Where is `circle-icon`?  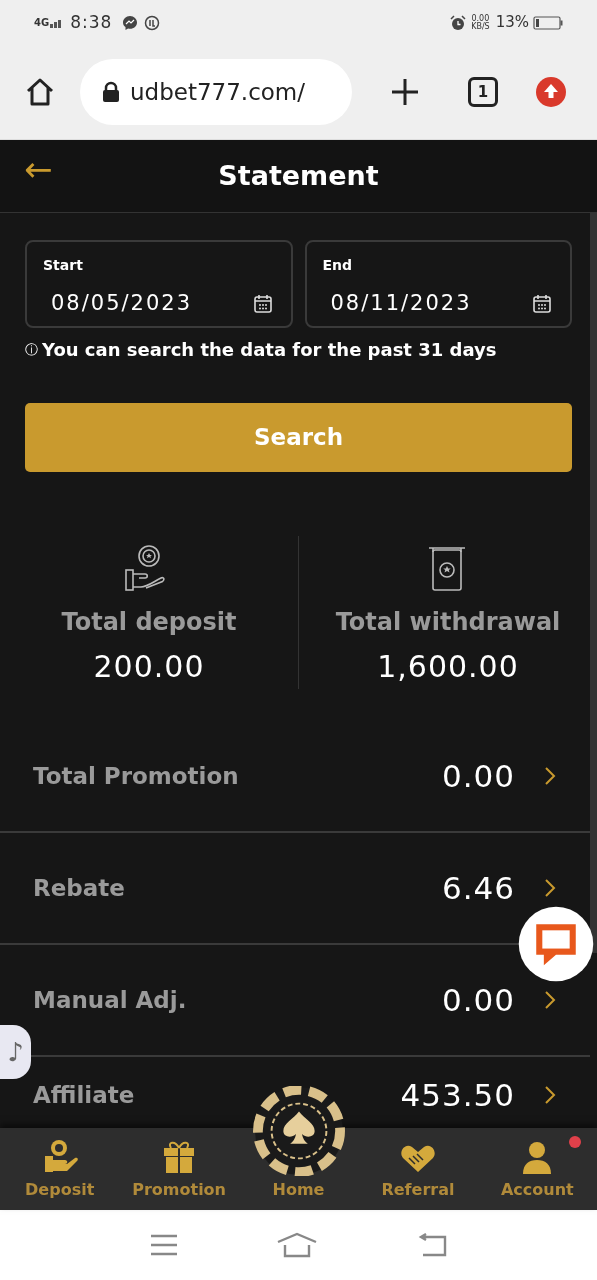 circle-icon is located at coordinates (152, 22).